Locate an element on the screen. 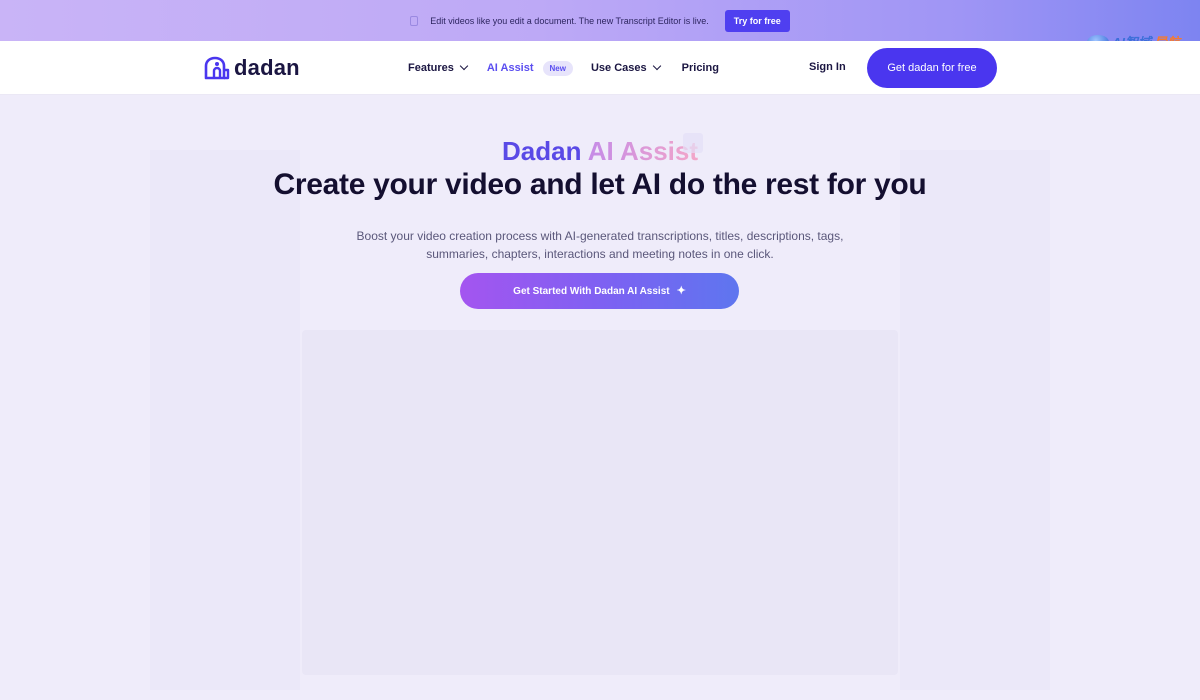  nav-item-label: Pricing is located at coordinates (700, 68).